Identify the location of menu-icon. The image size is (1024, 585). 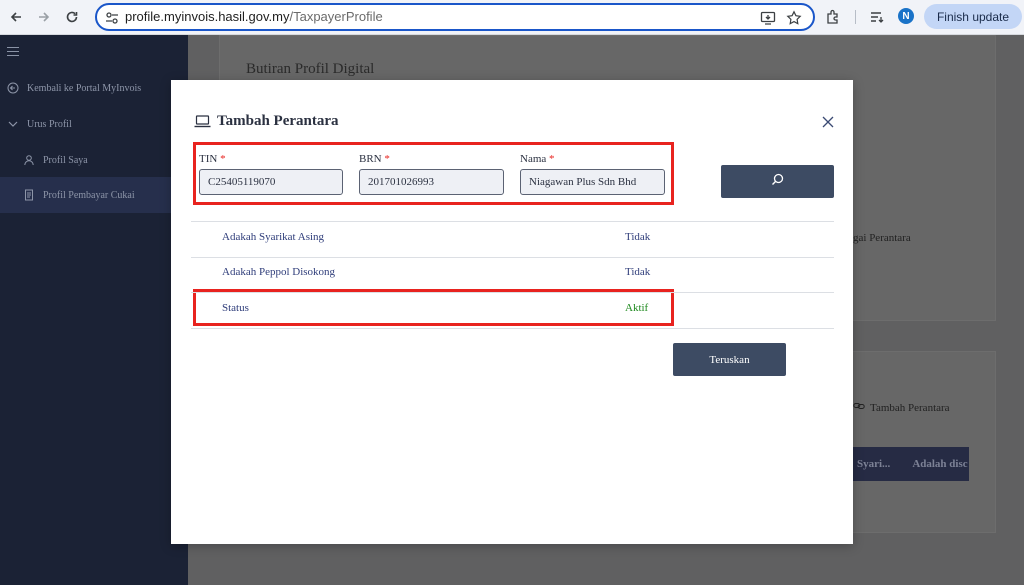
(13, 51).